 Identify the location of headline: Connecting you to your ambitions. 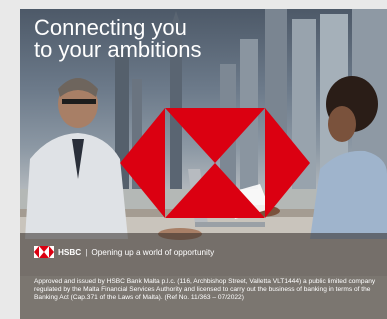
(118, 39).